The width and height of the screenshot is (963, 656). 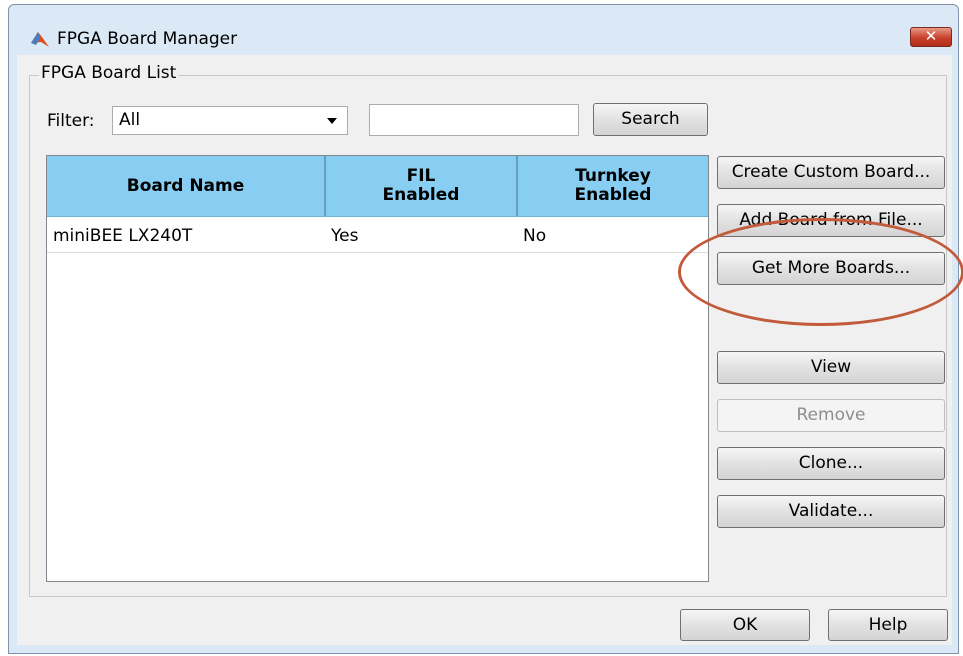 I want to click on search-input, so click(x=474, y=120).